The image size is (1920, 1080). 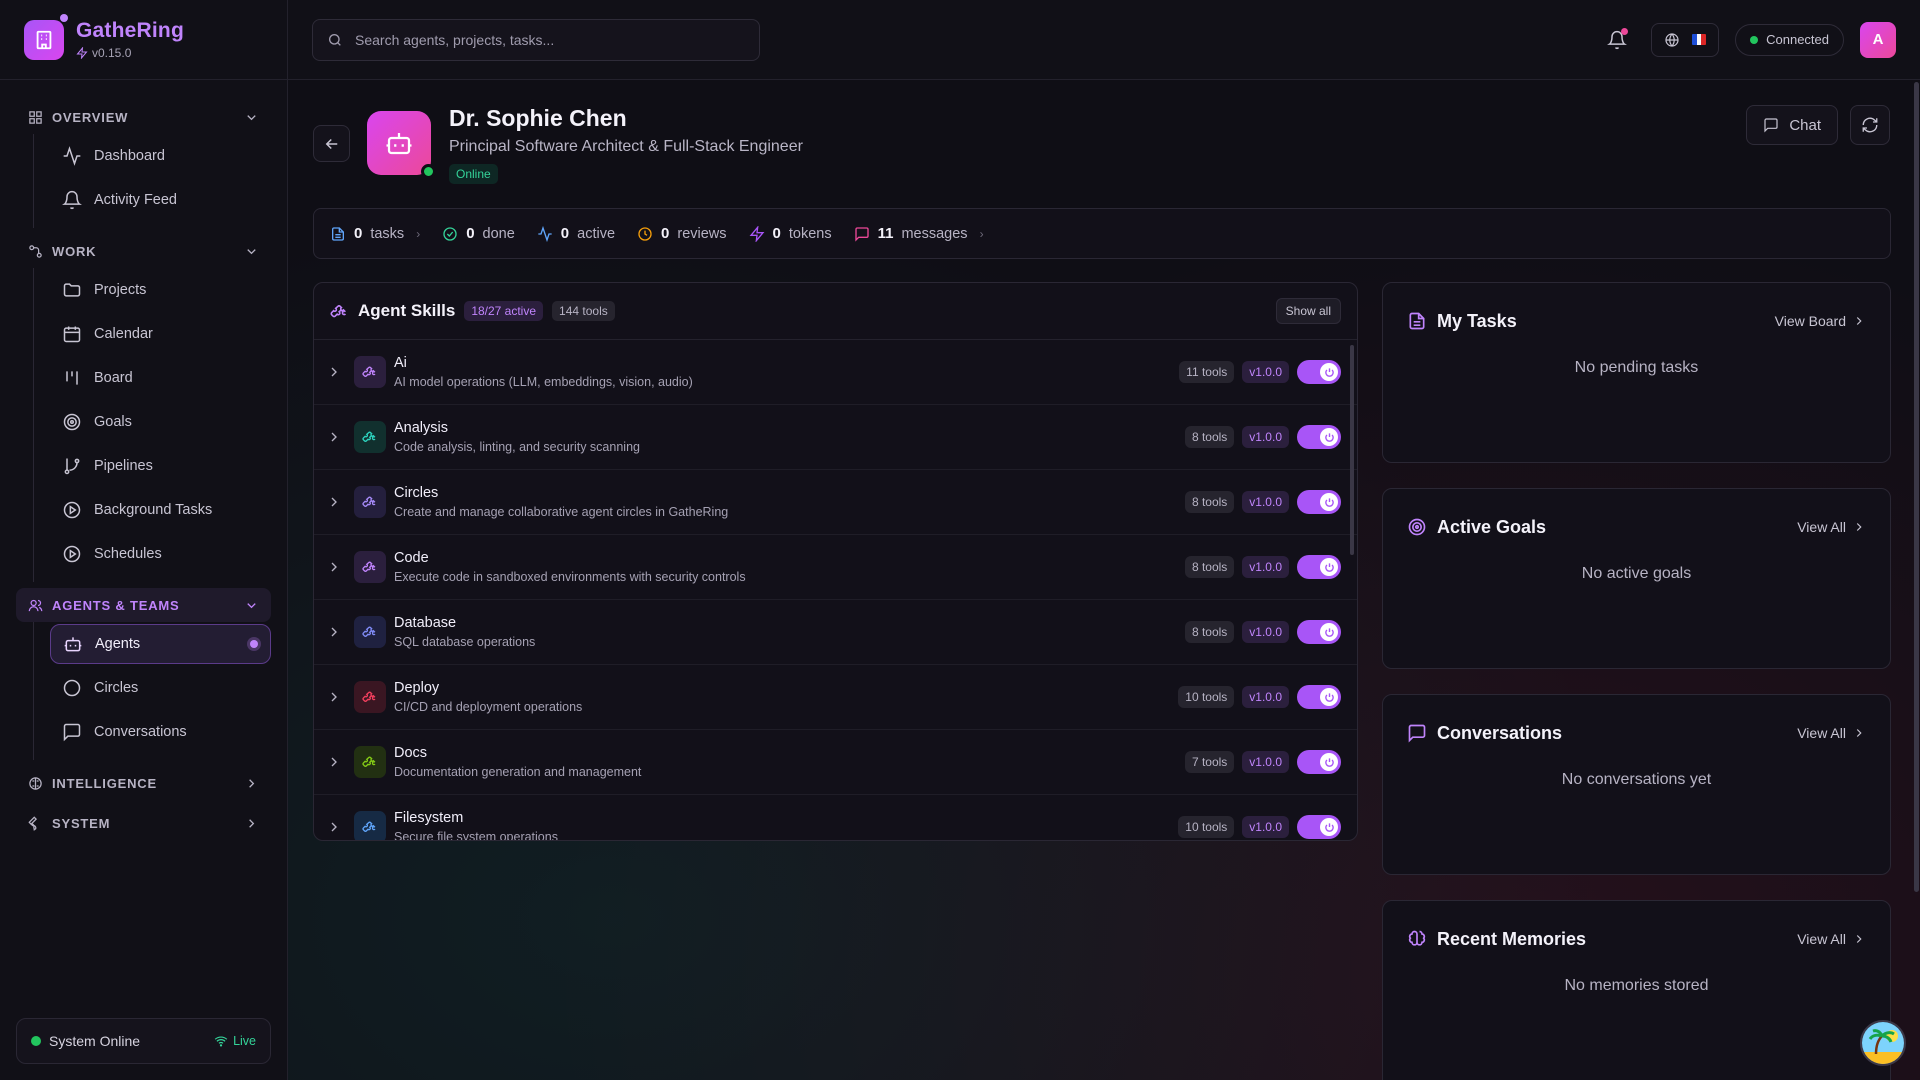 What do you see at coordinates (160, 378) in the screenshot?
I see `sidebar-item-board: Board` at bounding box center [160, 378].